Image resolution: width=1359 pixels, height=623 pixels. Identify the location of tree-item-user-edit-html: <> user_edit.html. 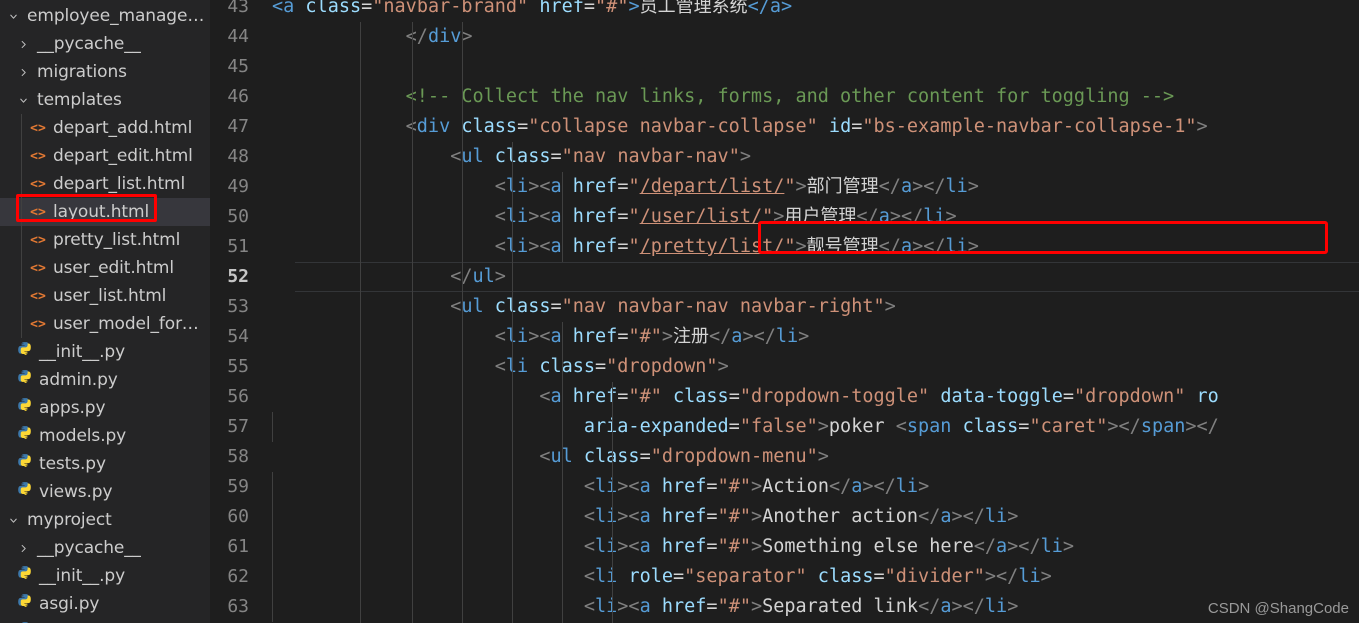
(105, 268).